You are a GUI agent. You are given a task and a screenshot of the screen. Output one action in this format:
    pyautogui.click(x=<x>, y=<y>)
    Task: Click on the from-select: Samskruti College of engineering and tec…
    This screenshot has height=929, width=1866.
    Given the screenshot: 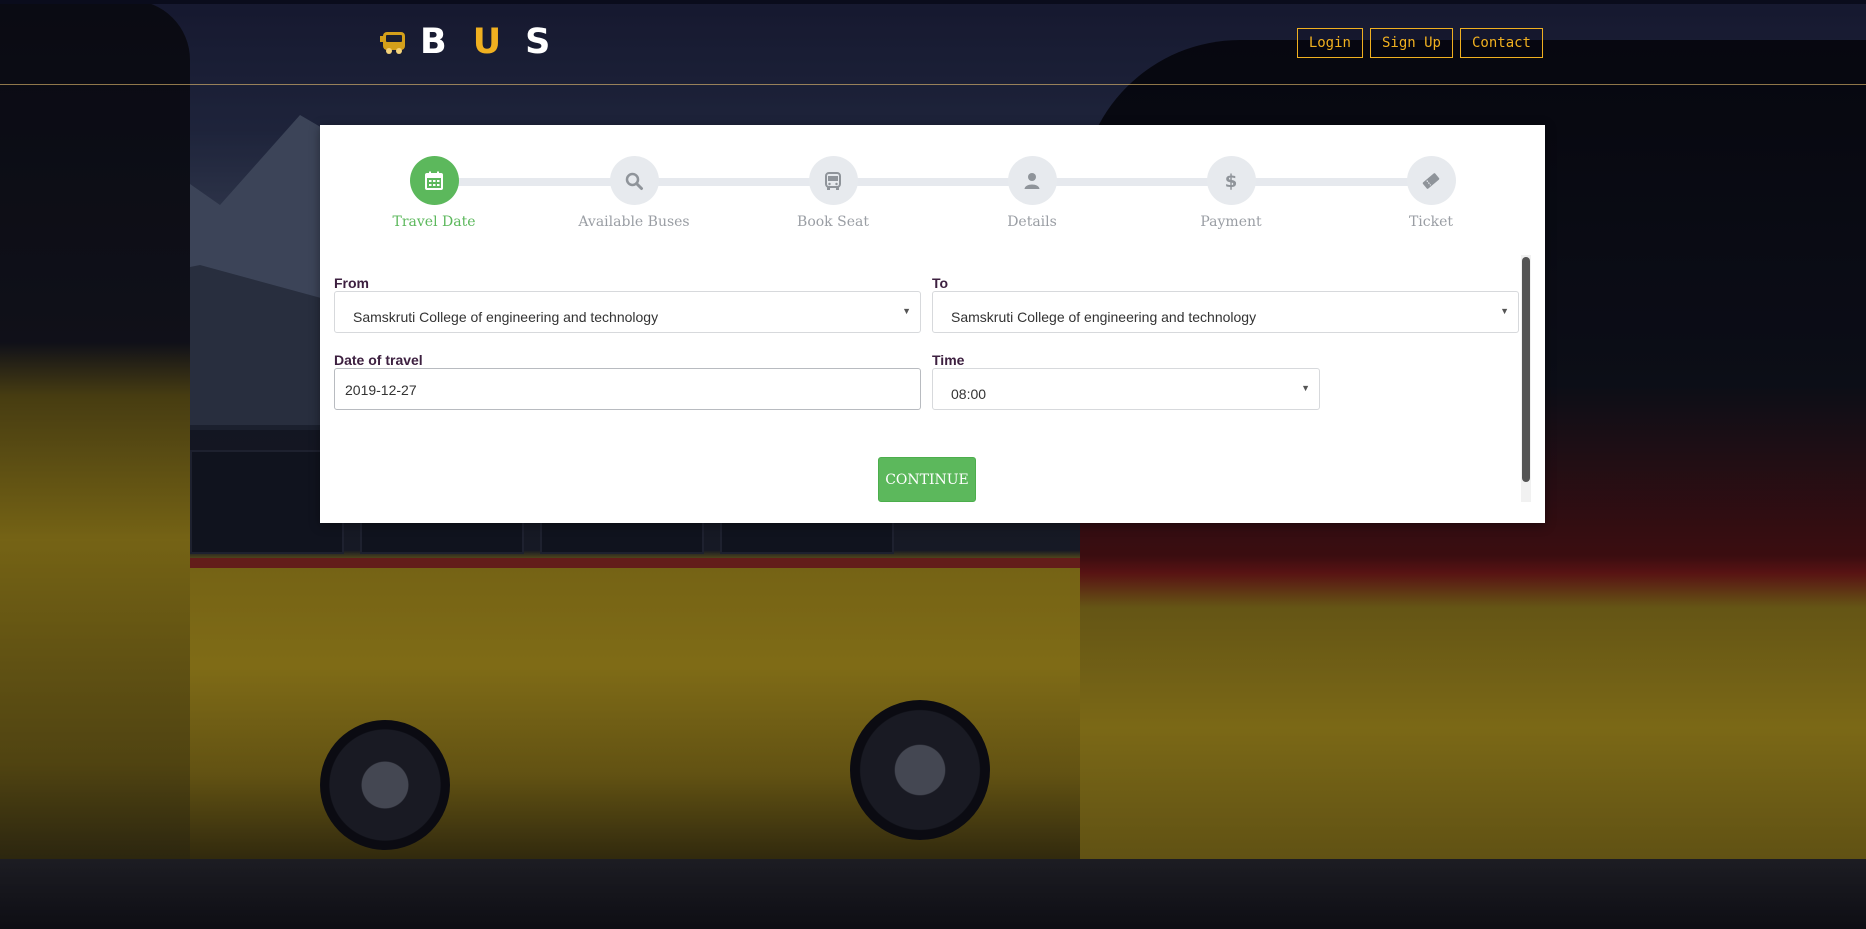 What is the action you would take?
    pyautogui.click(x=627, y=312)
    